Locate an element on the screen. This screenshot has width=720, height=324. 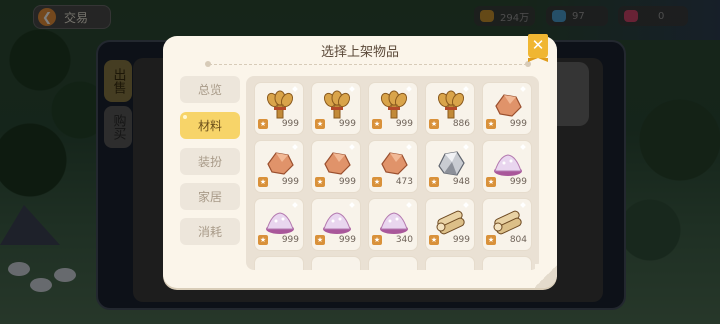
item-count: 804 is located at coordinates (518, 240).